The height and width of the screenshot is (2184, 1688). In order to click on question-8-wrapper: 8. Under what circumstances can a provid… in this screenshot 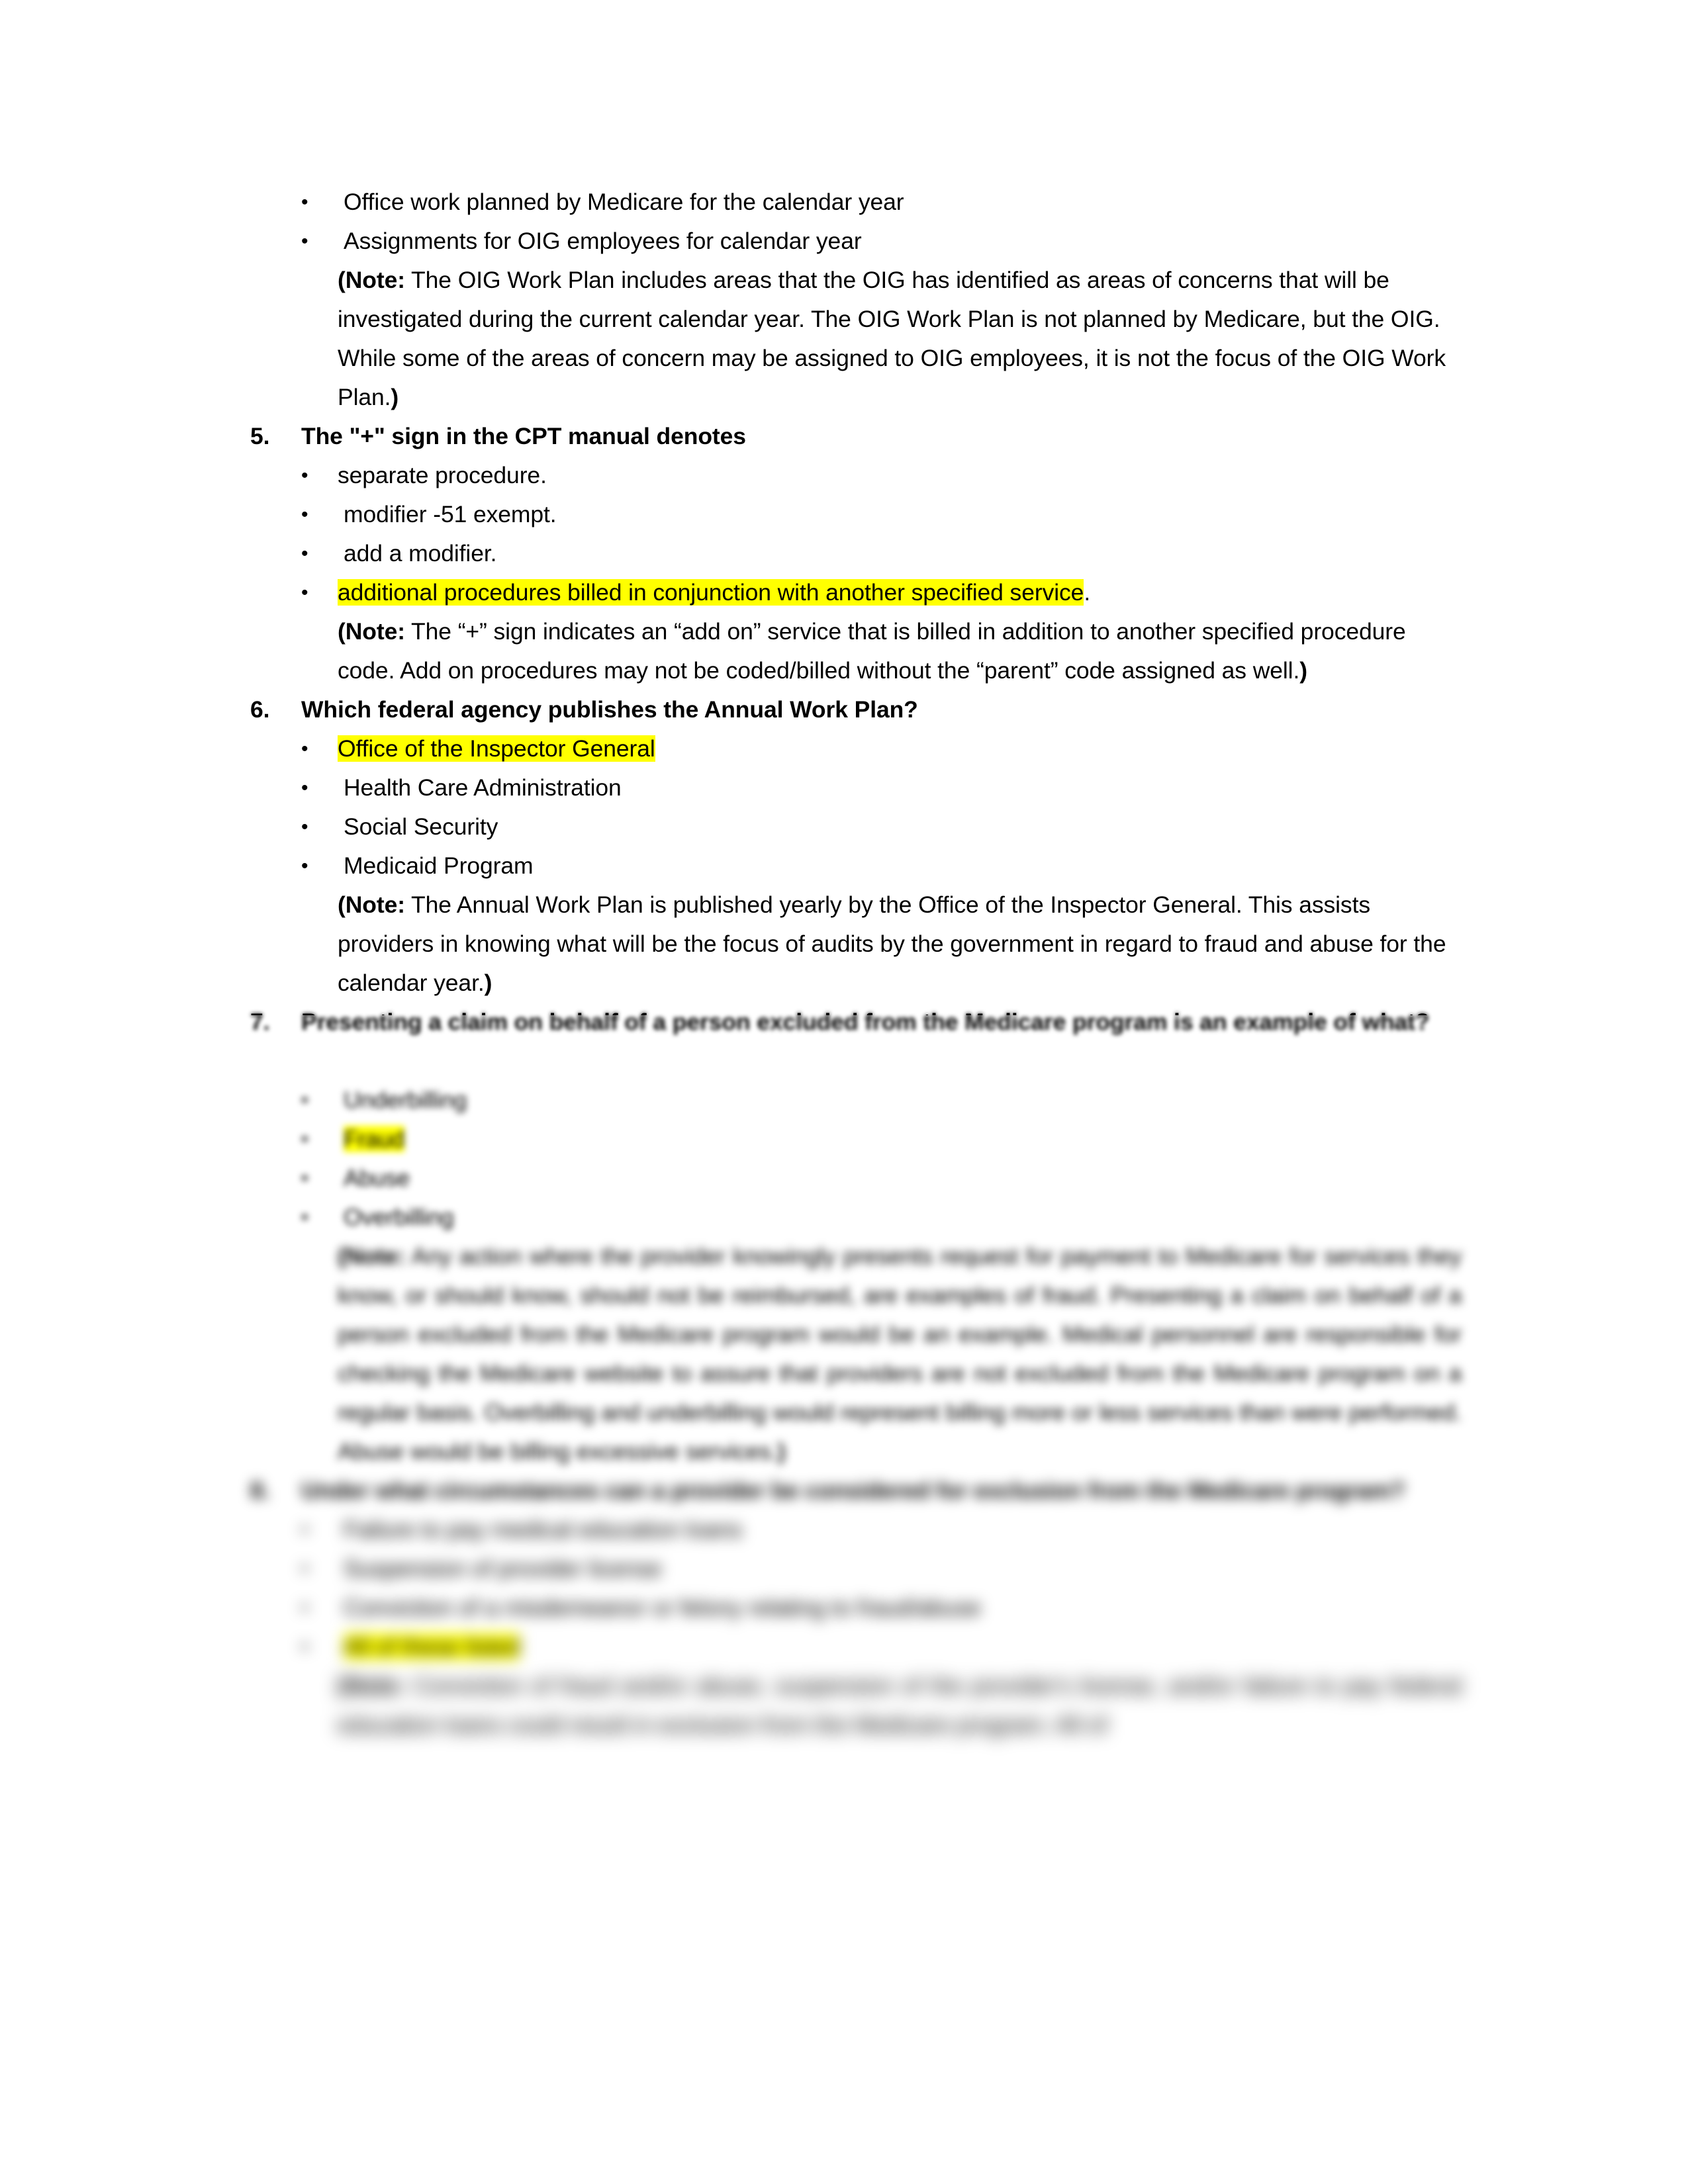, I will do `click(856, 1490)`.